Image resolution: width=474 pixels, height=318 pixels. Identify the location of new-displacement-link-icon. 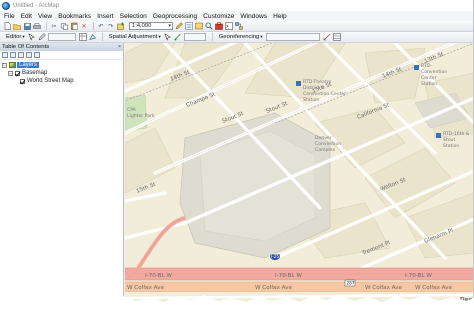
(178, 37).